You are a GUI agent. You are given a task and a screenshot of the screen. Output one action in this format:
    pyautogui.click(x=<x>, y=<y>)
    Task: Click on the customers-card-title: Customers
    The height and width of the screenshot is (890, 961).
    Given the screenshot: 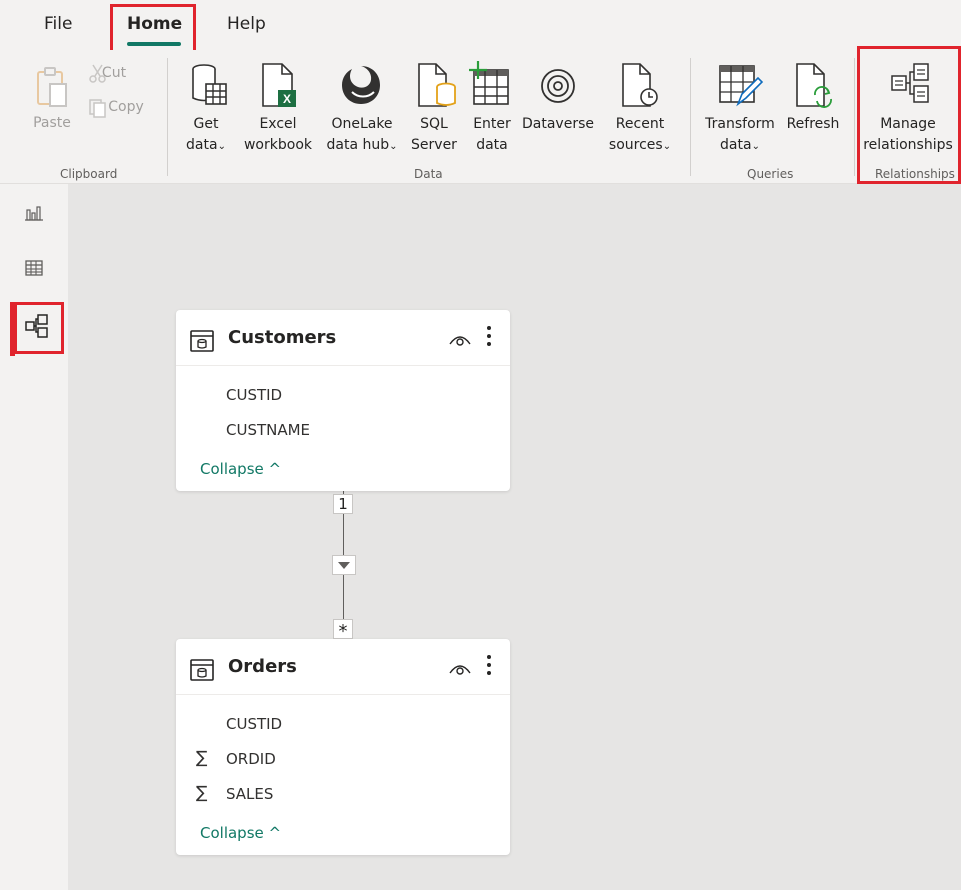 What is the action you would take?
    pyautogui.click(x=282, y=337)
    